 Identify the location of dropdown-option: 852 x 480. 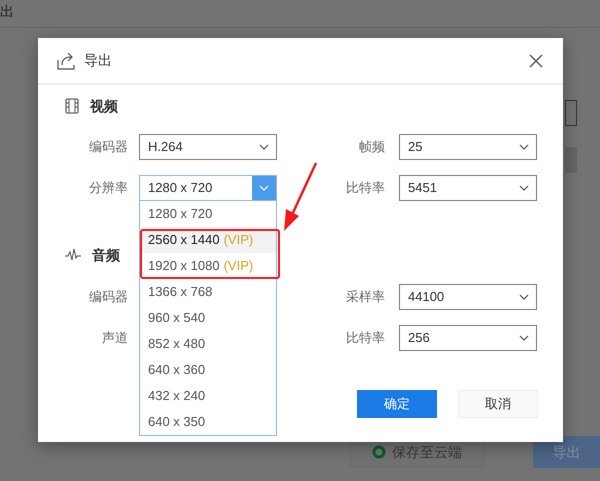
(208, 344).